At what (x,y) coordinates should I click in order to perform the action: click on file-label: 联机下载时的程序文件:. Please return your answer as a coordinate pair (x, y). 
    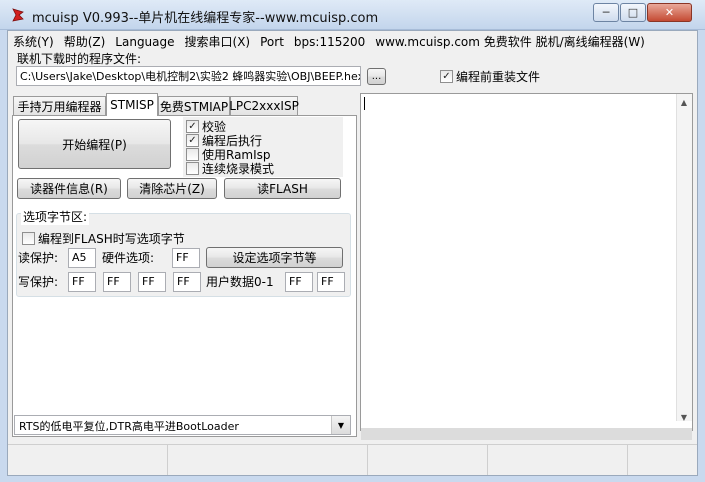
    Looking at the image, I should click on (79, 59).